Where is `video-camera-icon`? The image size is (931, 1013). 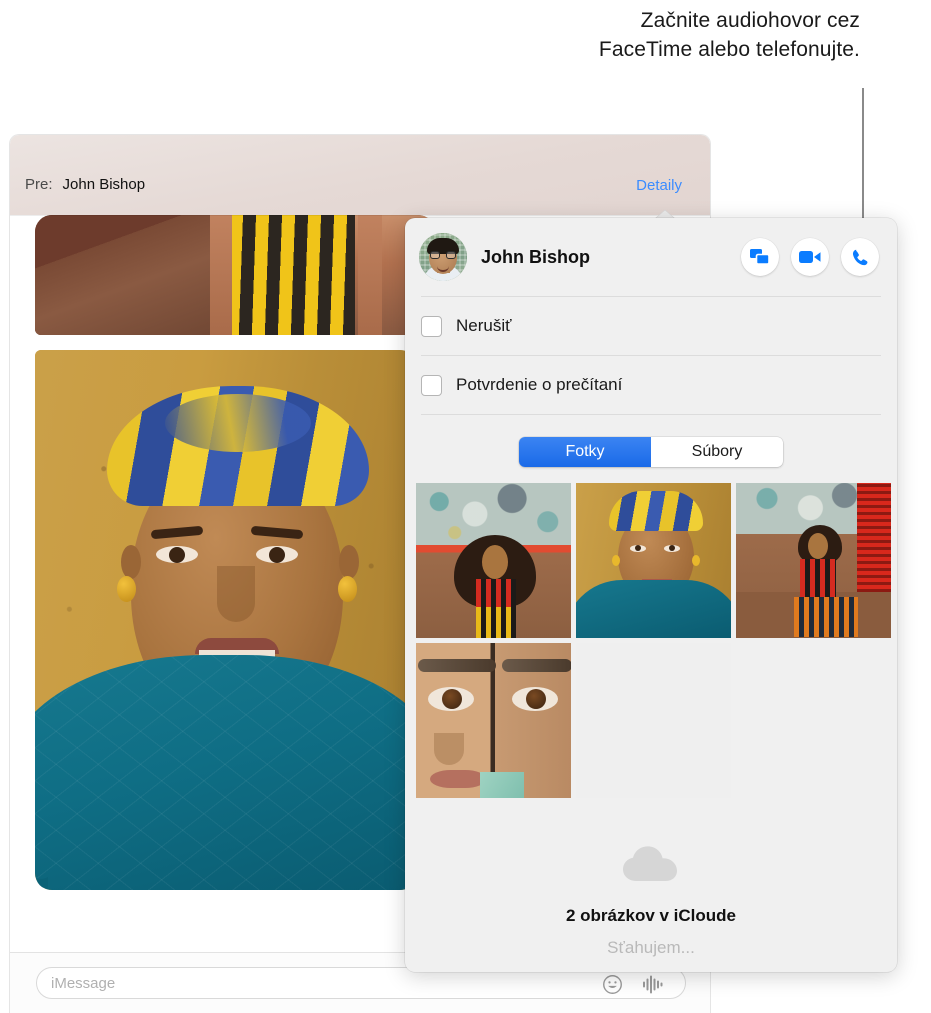
video-camera-icon is located at coordinates (810, 257).